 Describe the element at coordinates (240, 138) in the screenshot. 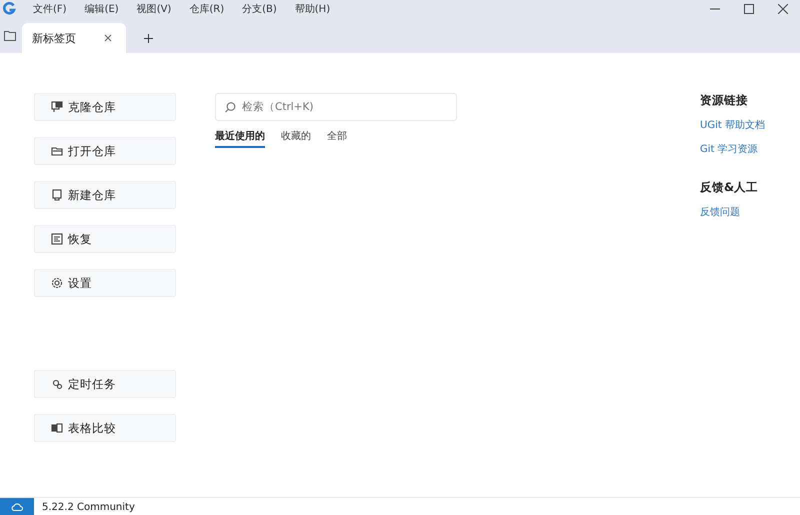

I see `filter-tab: 最近使用的` at that location.